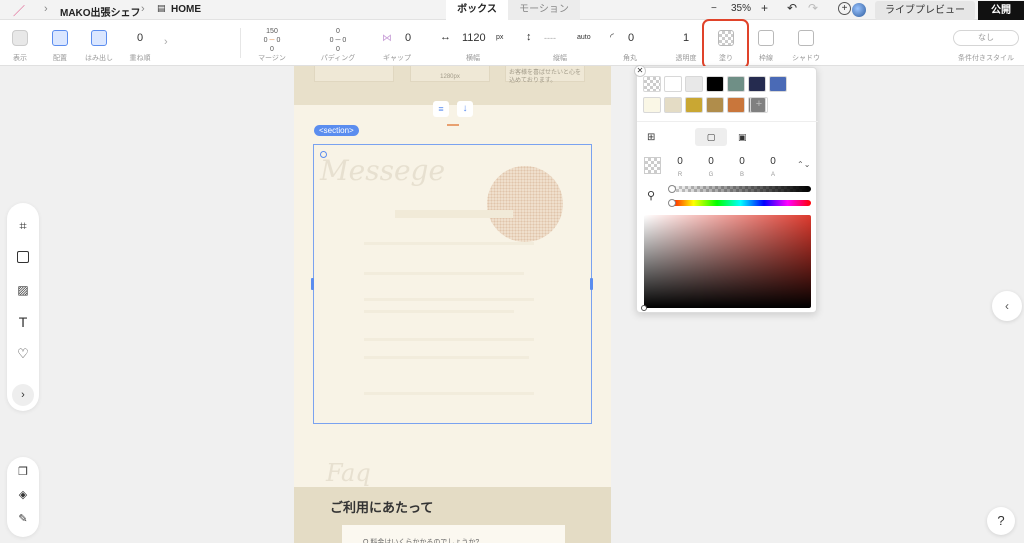 This screenshot has height=543, width=1024. I want to click on conditional-style-tool: なし 条件付きスタイル, so click(986, 43).